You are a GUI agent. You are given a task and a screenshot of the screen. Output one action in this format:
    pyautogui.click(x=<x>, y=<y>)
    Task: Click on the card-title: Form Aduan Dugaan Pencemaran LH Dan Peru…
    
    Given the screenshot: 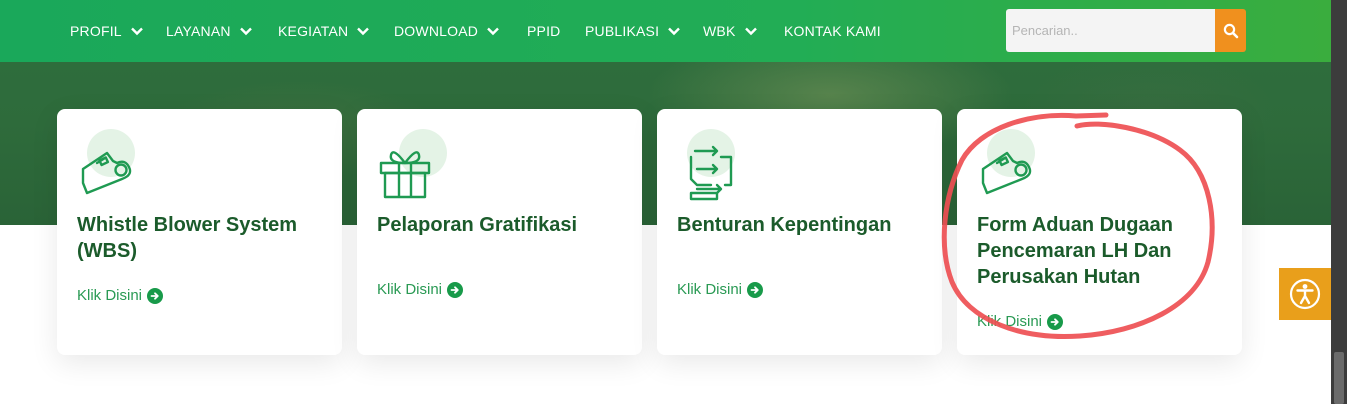 What is the action you would take?
    pyautogui.click(x=1075, y=251)
    